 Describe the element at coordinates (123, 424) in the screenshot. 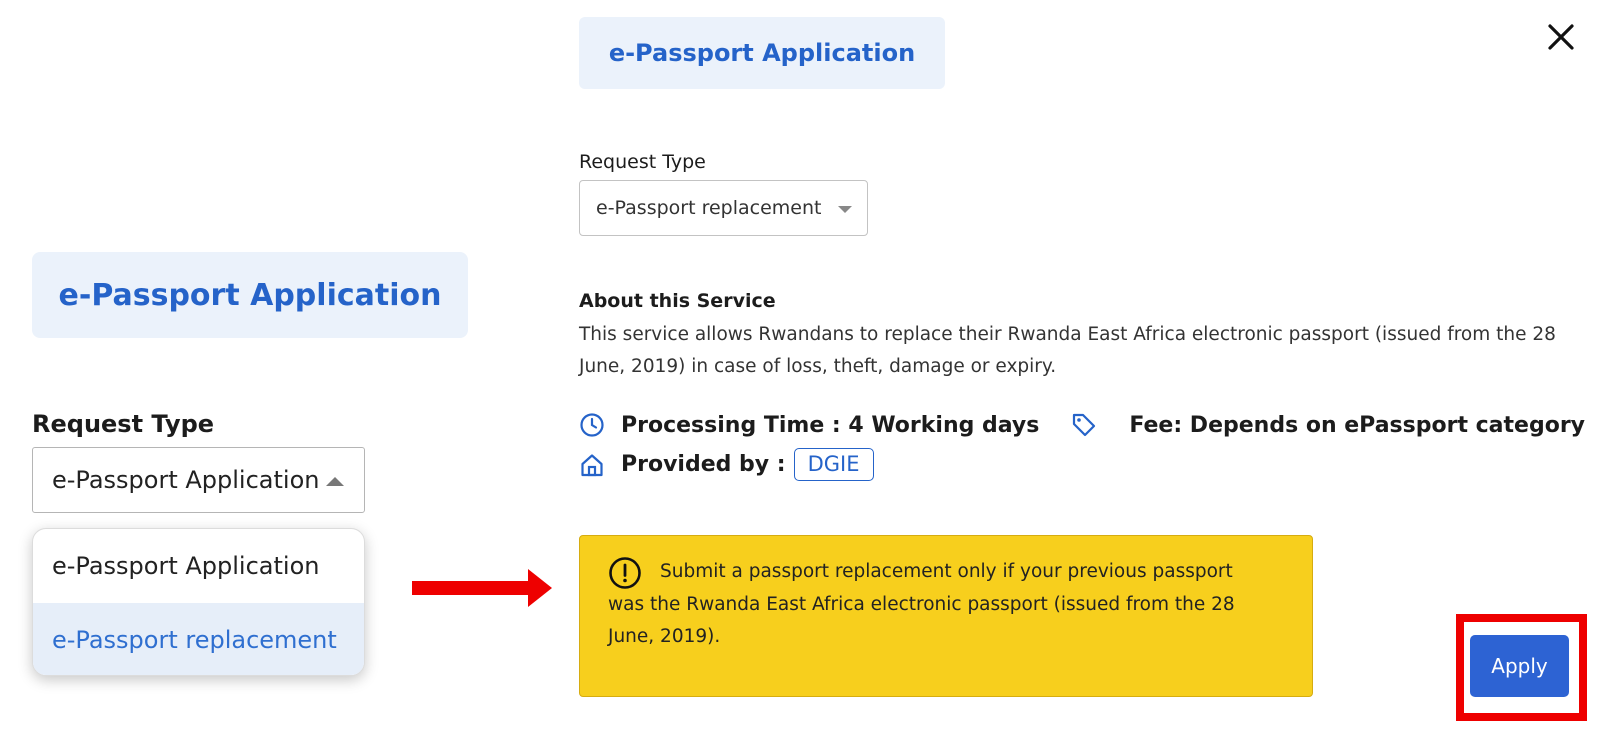

I see `left-request-type-label: Request Type` at that location.